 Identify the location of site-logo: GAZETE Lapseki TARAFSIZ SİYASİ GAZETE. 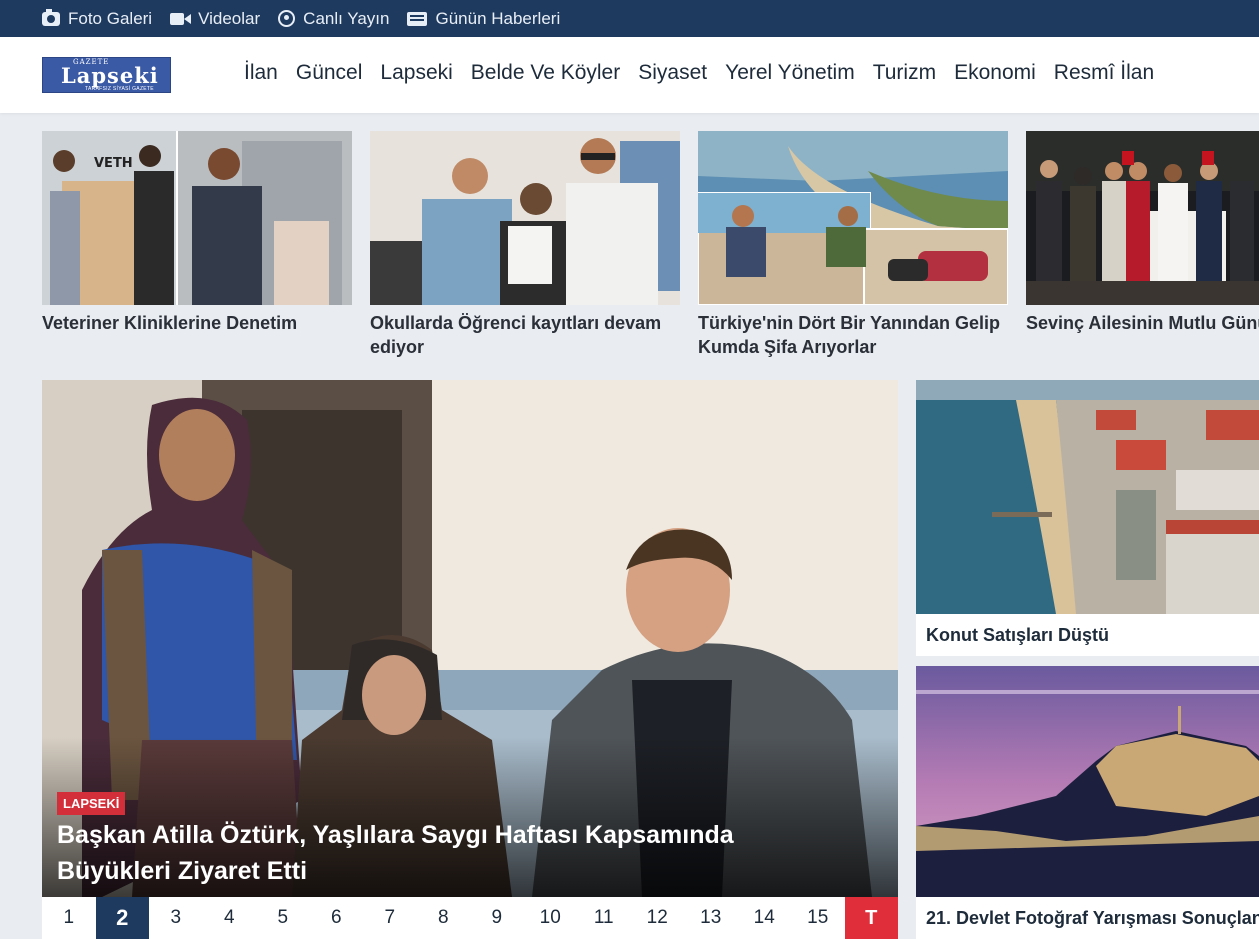
(106, 75).